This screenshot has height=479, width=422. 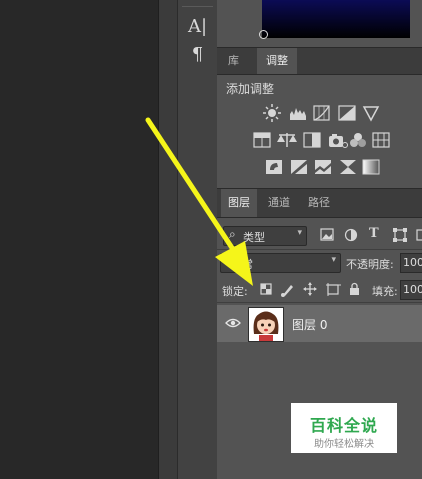 I want to click on watermark-title: 百科全说, so click(x=343, y=425).